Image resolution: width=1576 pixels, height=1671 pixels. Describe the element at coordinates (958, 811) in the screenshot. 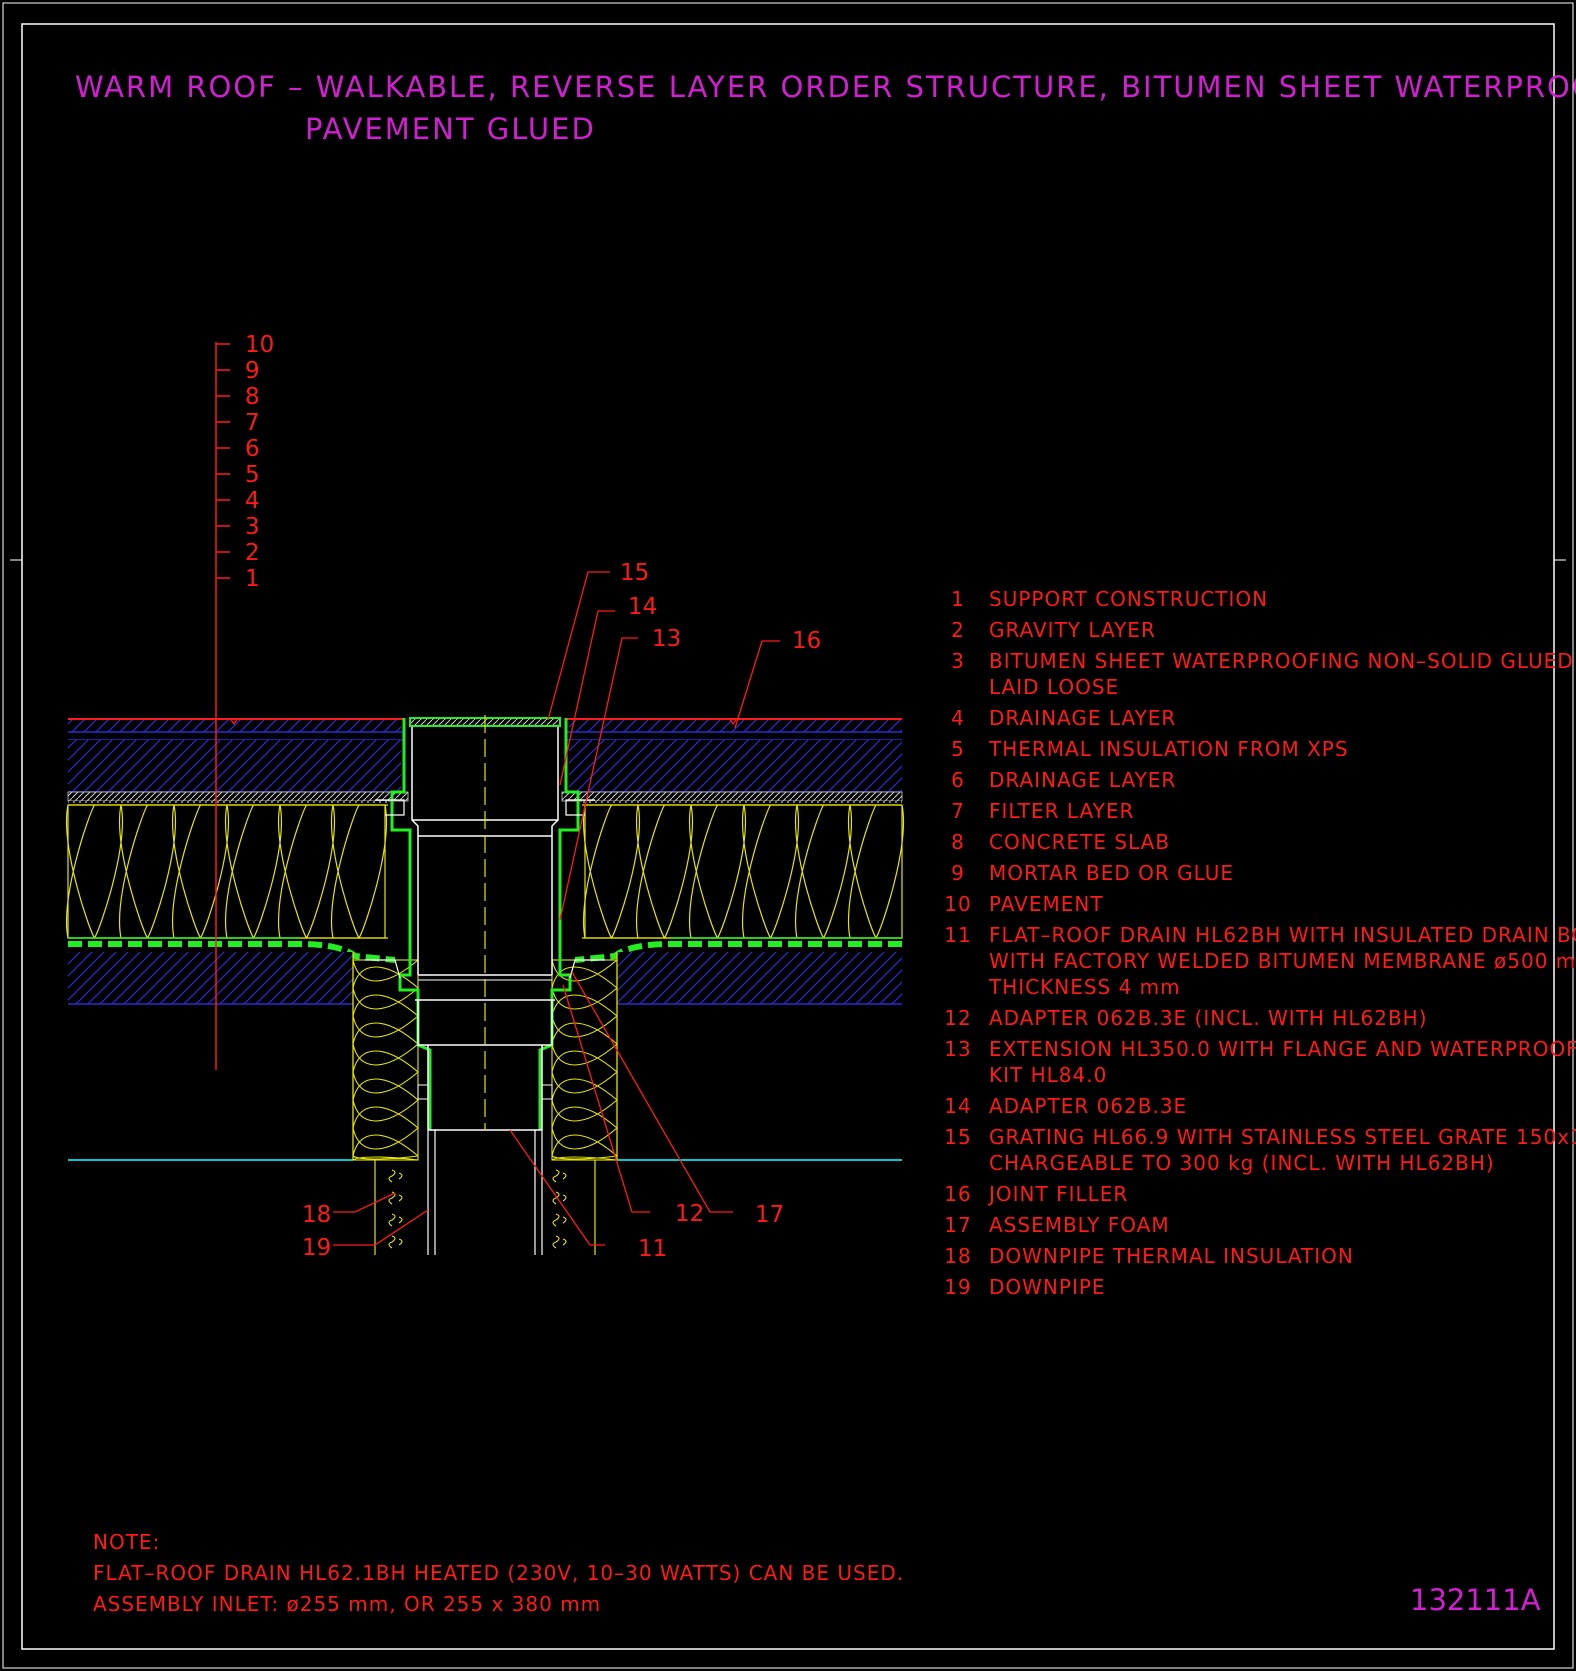

I see `legend-number: 7` at that location.